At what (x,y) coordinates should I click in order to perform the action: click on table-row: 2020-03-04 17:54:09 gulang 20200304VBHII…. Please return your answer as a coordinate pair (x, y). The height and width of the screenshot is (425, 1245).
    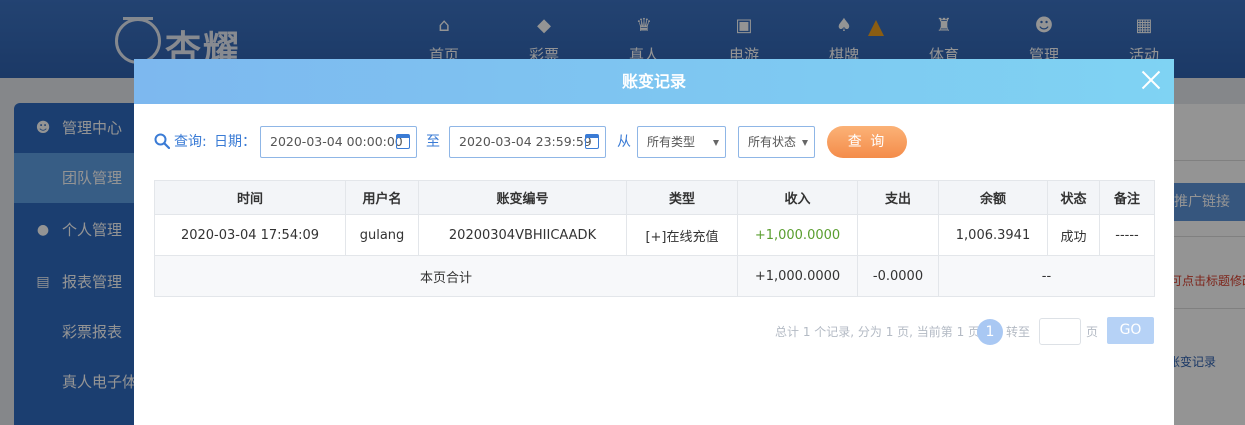
    Looking at the image, I should click on (654, 235).